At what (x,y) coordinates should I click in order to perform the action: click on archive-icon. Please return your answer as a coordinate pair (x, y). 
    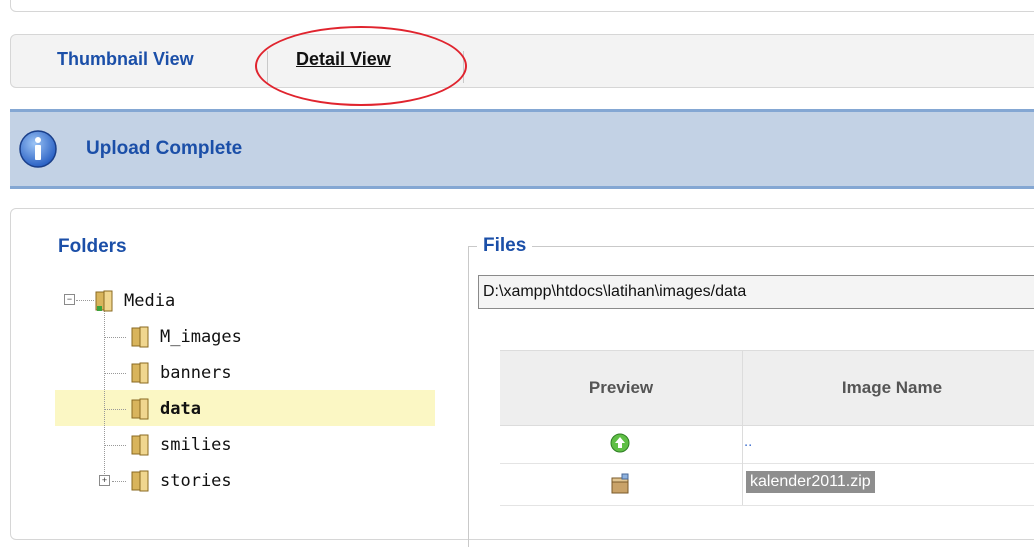
    Looking at the image, I should click on (620, 484).